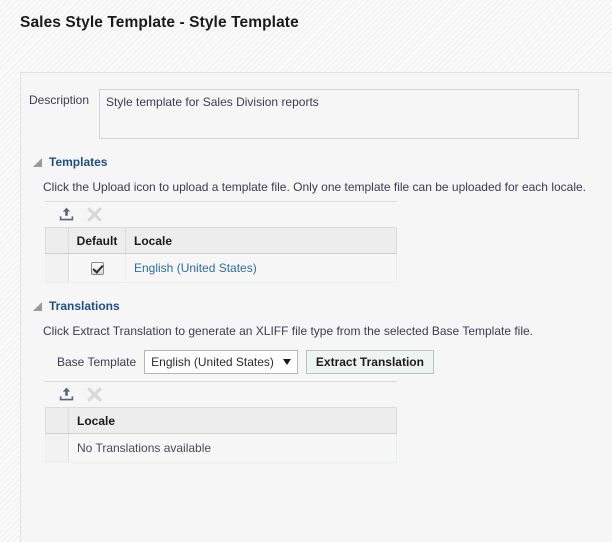 The height and width of the screenshot is (542, 612). What do you see at coordinates (306, 23) in the screenshot?
I see `page-header: Sales Style Template - Style Template` at bounding box center [306, 23].